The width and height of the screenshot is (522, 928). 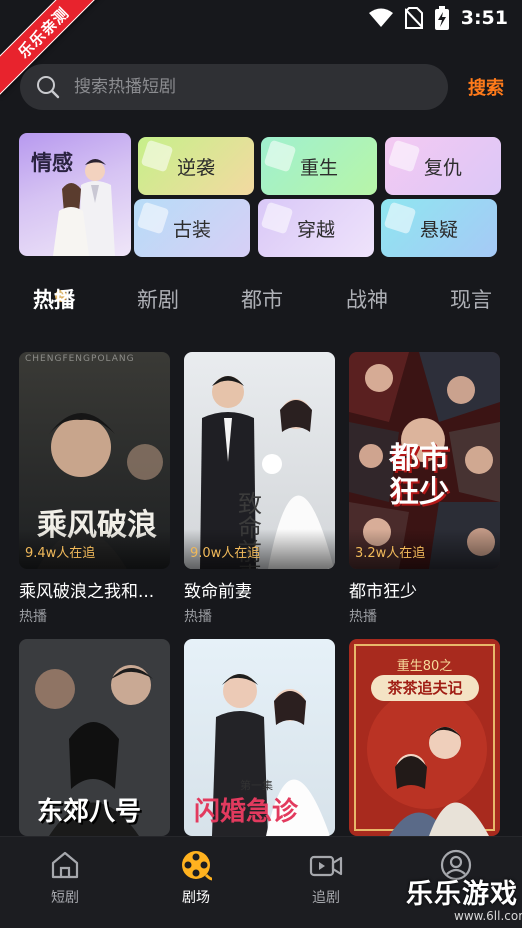 I want to click on nav-item-shorts: 短剧, so click(x=65, y=878).